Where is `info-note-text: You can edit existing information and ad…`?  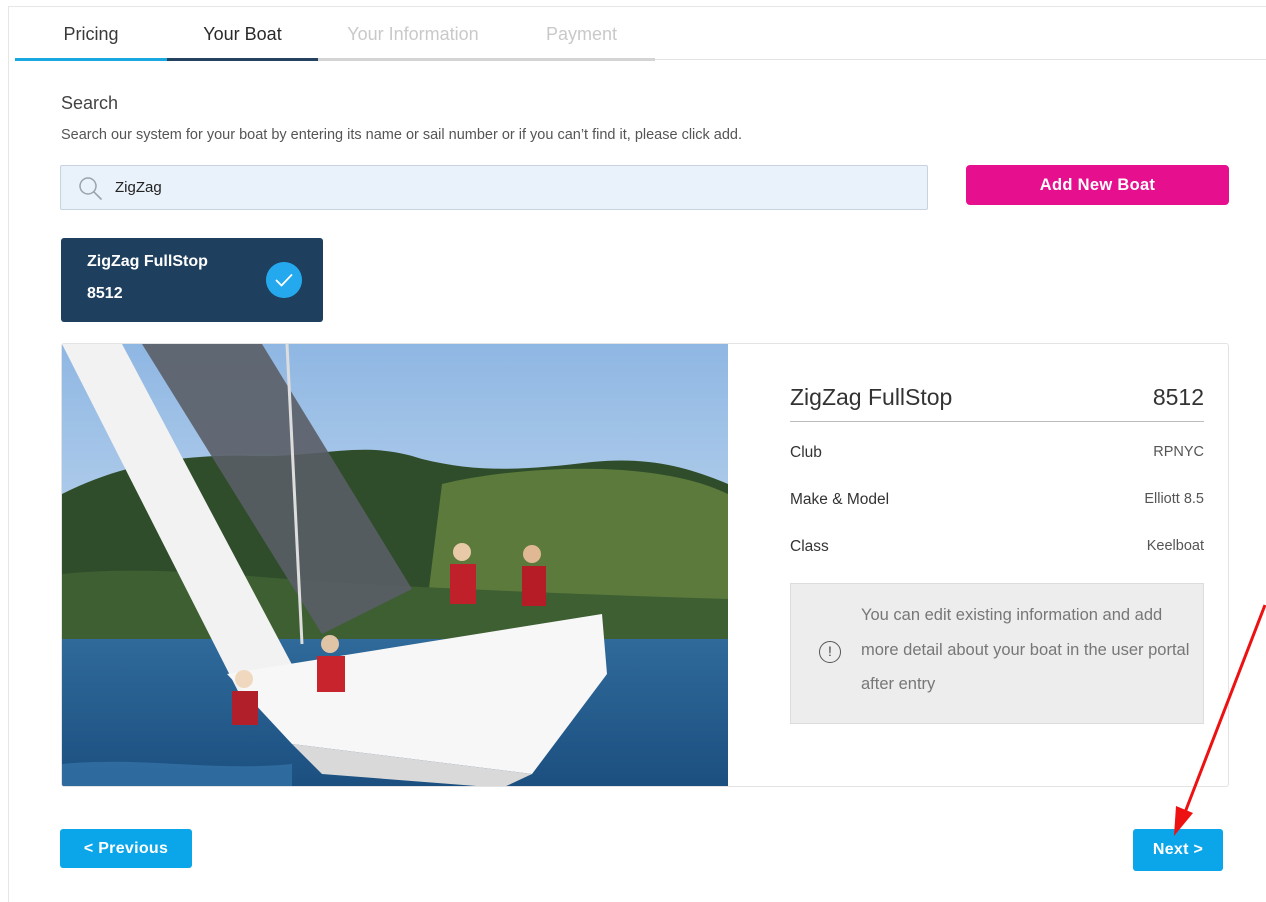
info-note-text: You can edit existing information and ad… is located at coordinates (1025, 649).